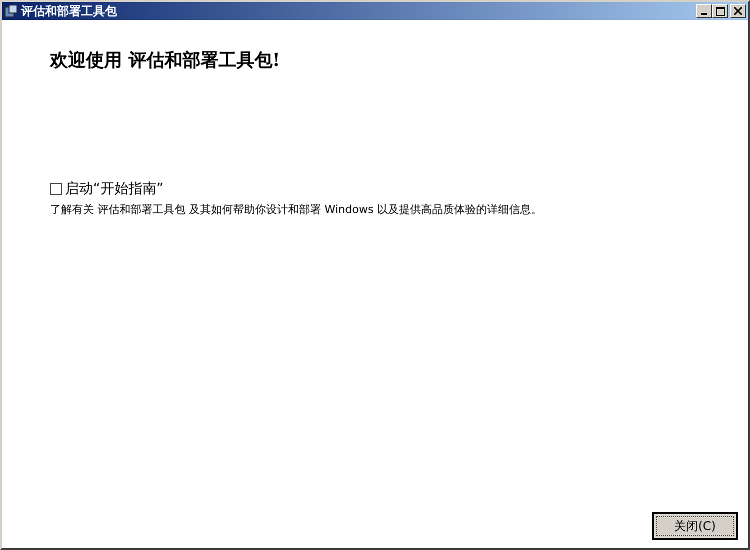 The height and width of the screenshot is (550, 750). What do you see at coordinates (297, 209) in the screenshot?
I see `description-text: 了解有关 评估和部署工具包 及其如何帮助你设计和部署 Windows 以及提供高品质体验的详细信息。` at bounding box center [297, 209].